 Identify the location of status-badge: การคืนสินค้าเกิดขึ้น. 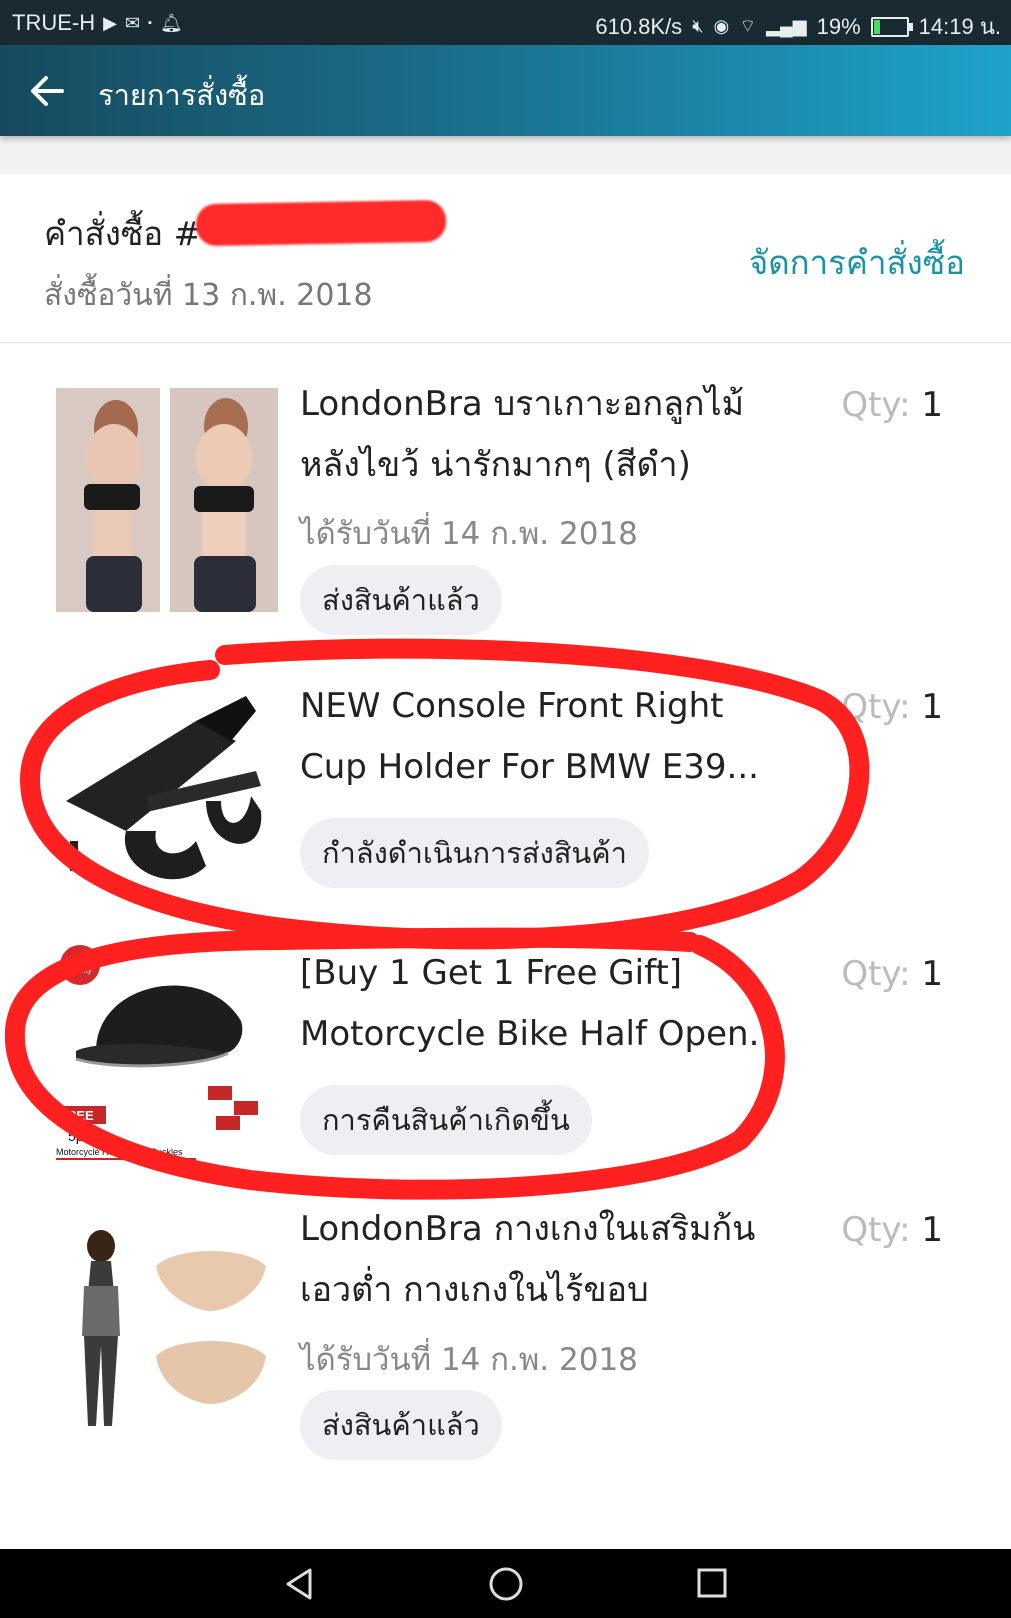
(446, 1120).